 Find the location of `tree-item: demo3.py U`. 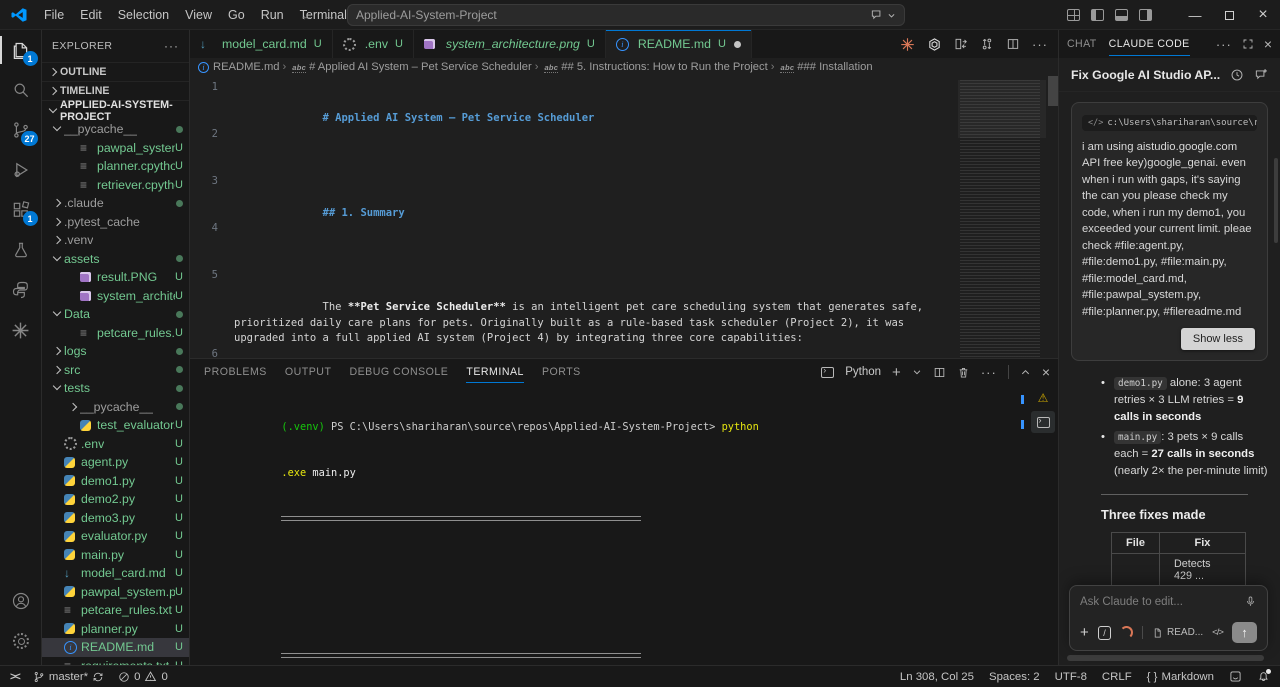

tree-item: demo3.py U is located at coordinates (115, 518).